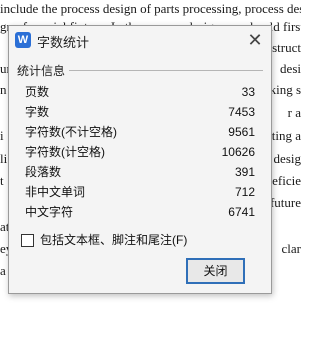 The width and height of the screenshot is (320, 343). I want to click on stat-label: 中文字符, so click(49, 212).